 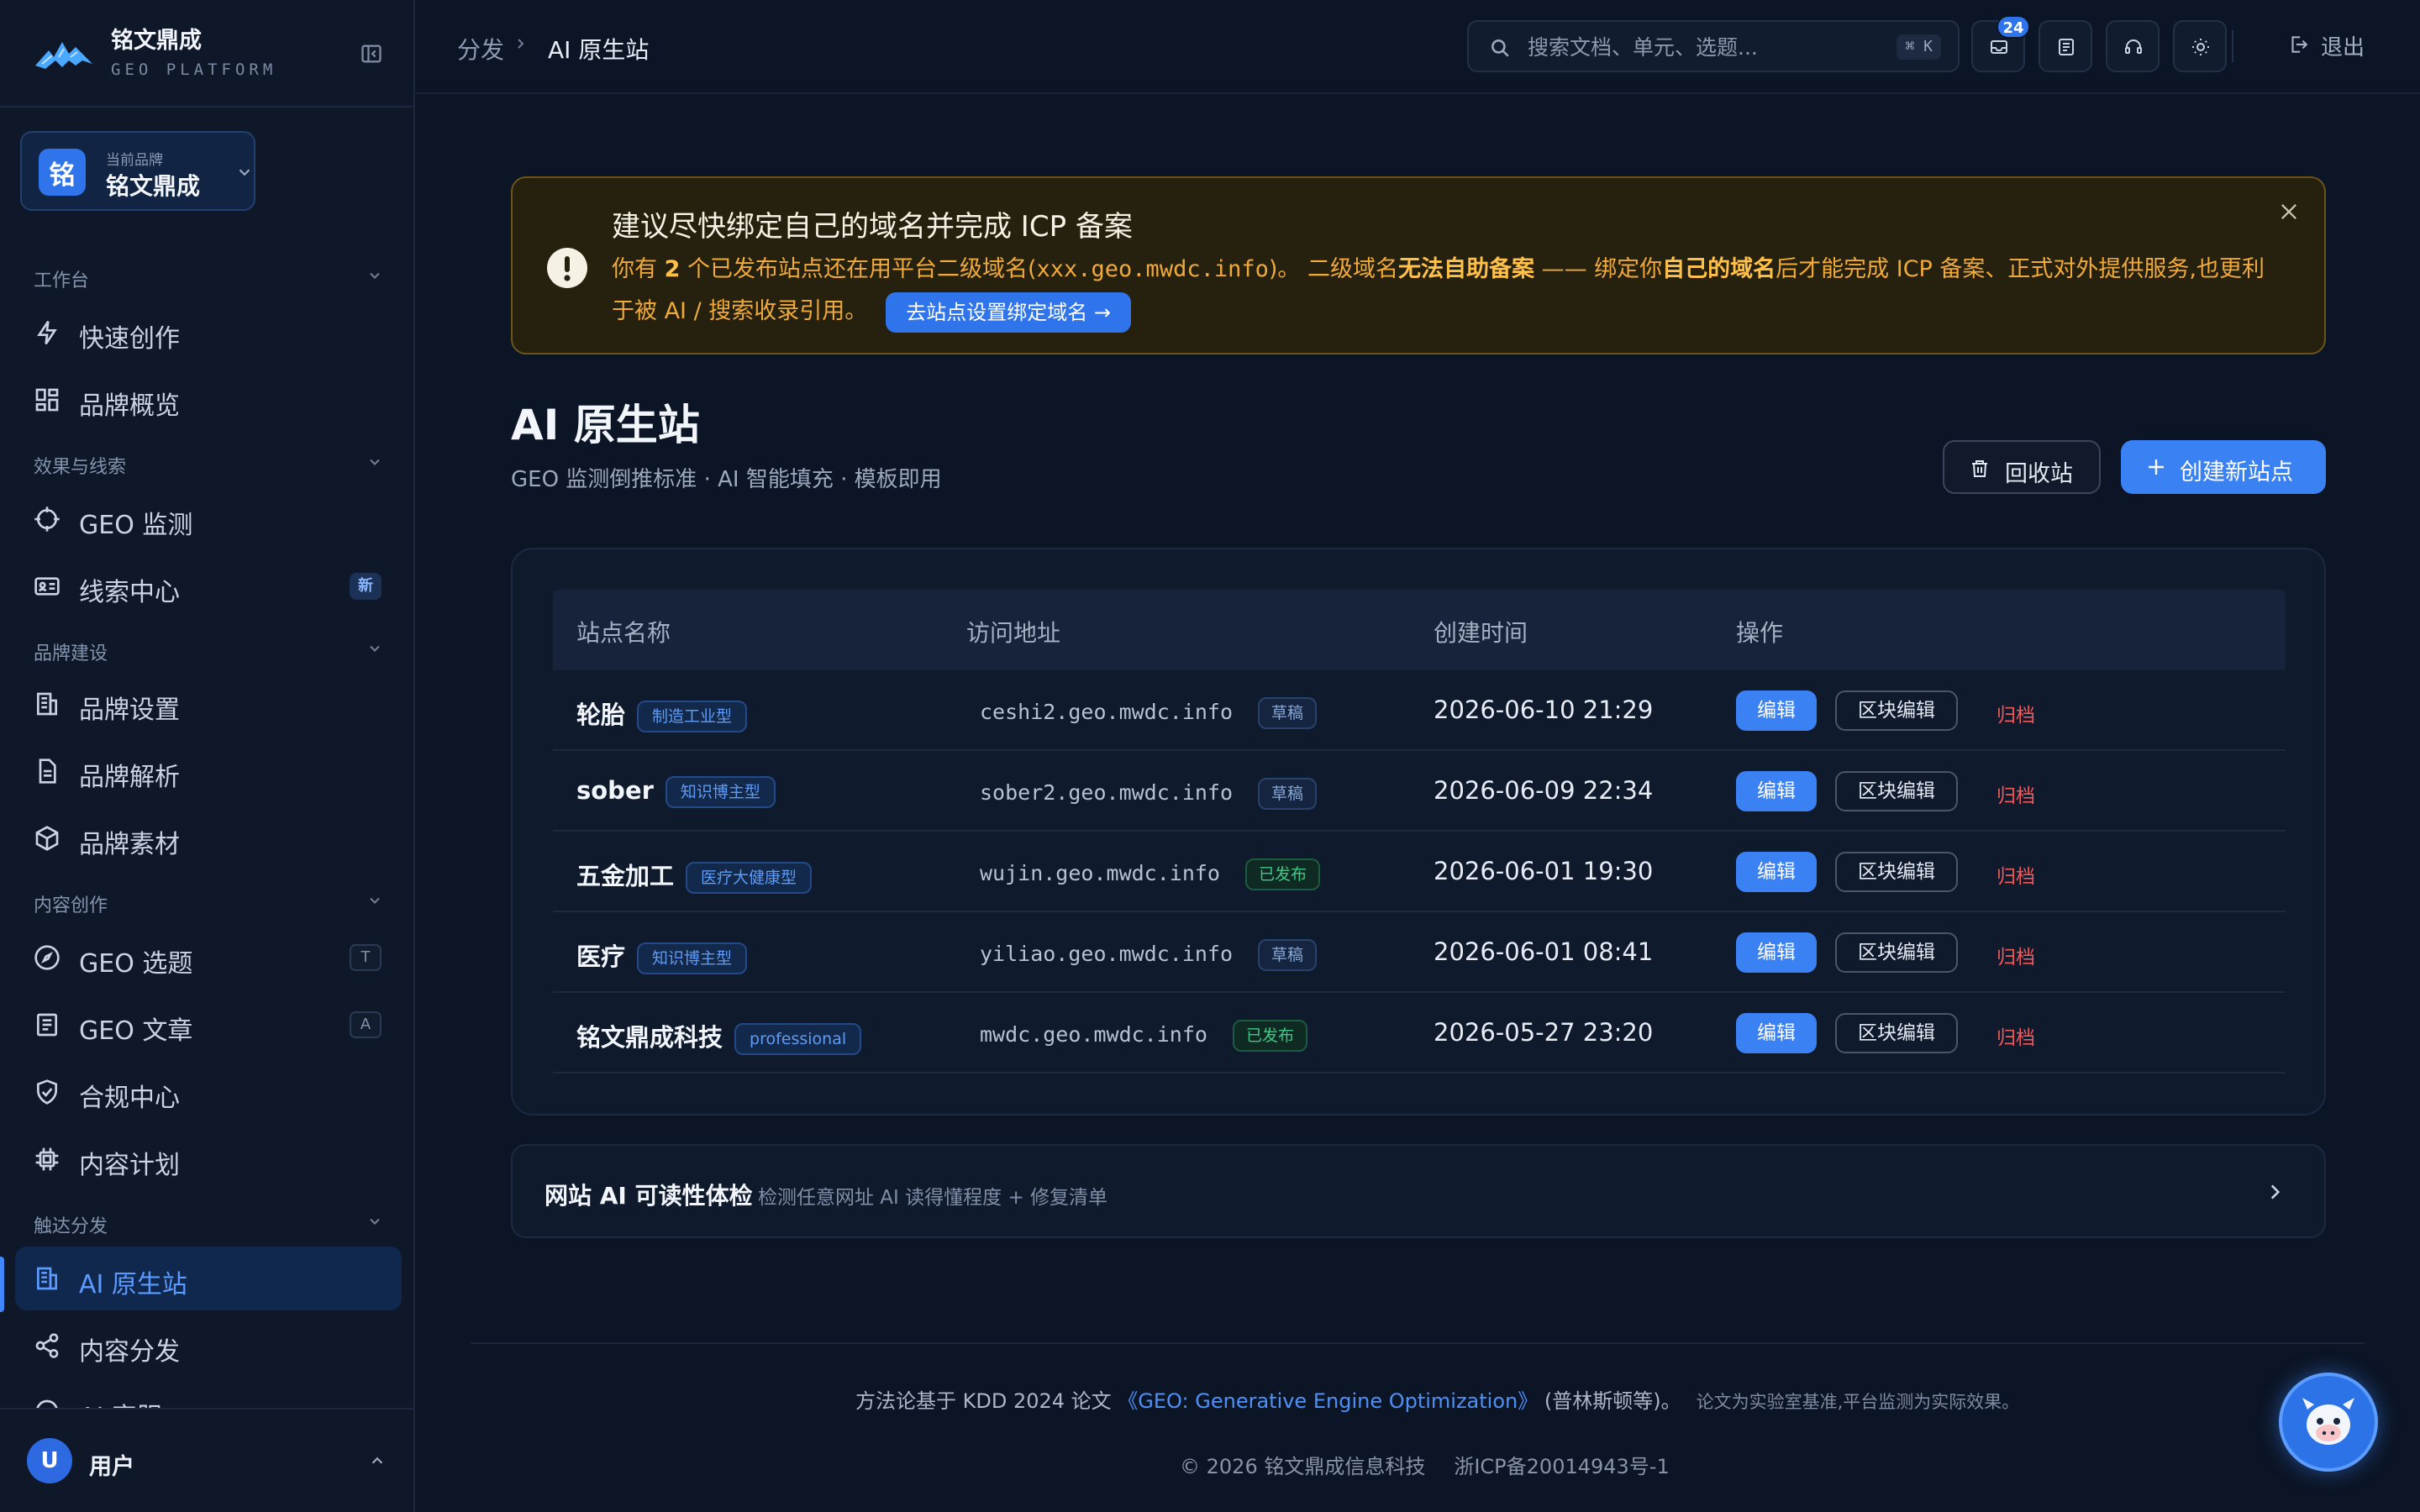 What do you see at coordinates (2, 1284) in the screenshot?
I see `active-indicator` at bounding box center [2, 1284].